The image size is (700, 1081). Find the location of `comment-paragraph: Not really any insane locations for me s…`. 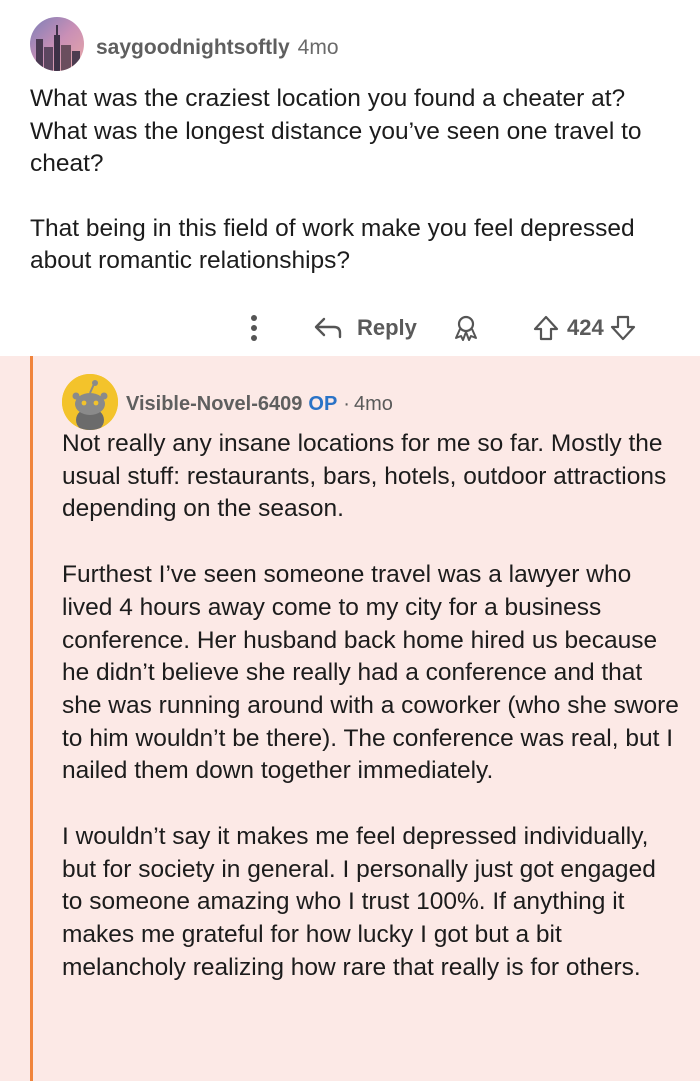

comment-paragraph: Not really any insane locations for me s… is located at coordinates (364, 476).